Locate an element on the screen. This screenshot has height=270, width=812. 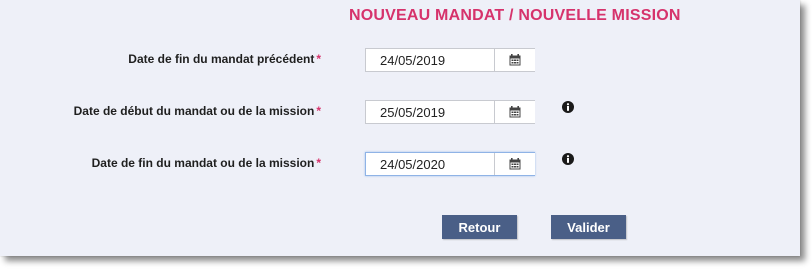
field-label-previous-end: Date de fin du mandat précédent * is located at coordinates (224, 59).